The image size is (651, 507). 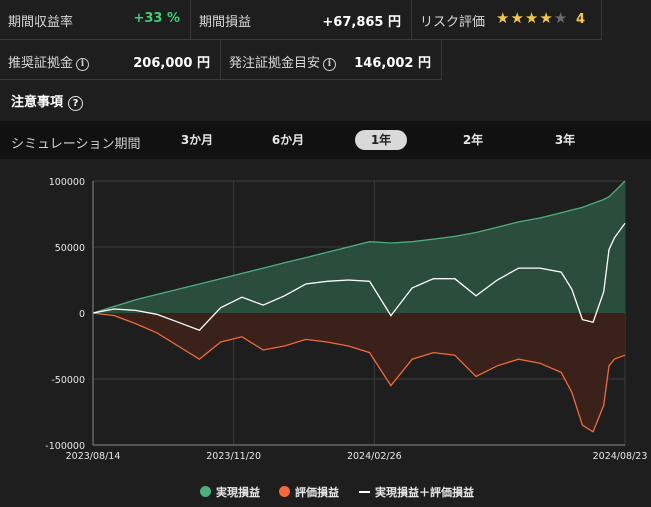 I want to click on legend-realized-label: 実現損益, so click(x=238, y=492).